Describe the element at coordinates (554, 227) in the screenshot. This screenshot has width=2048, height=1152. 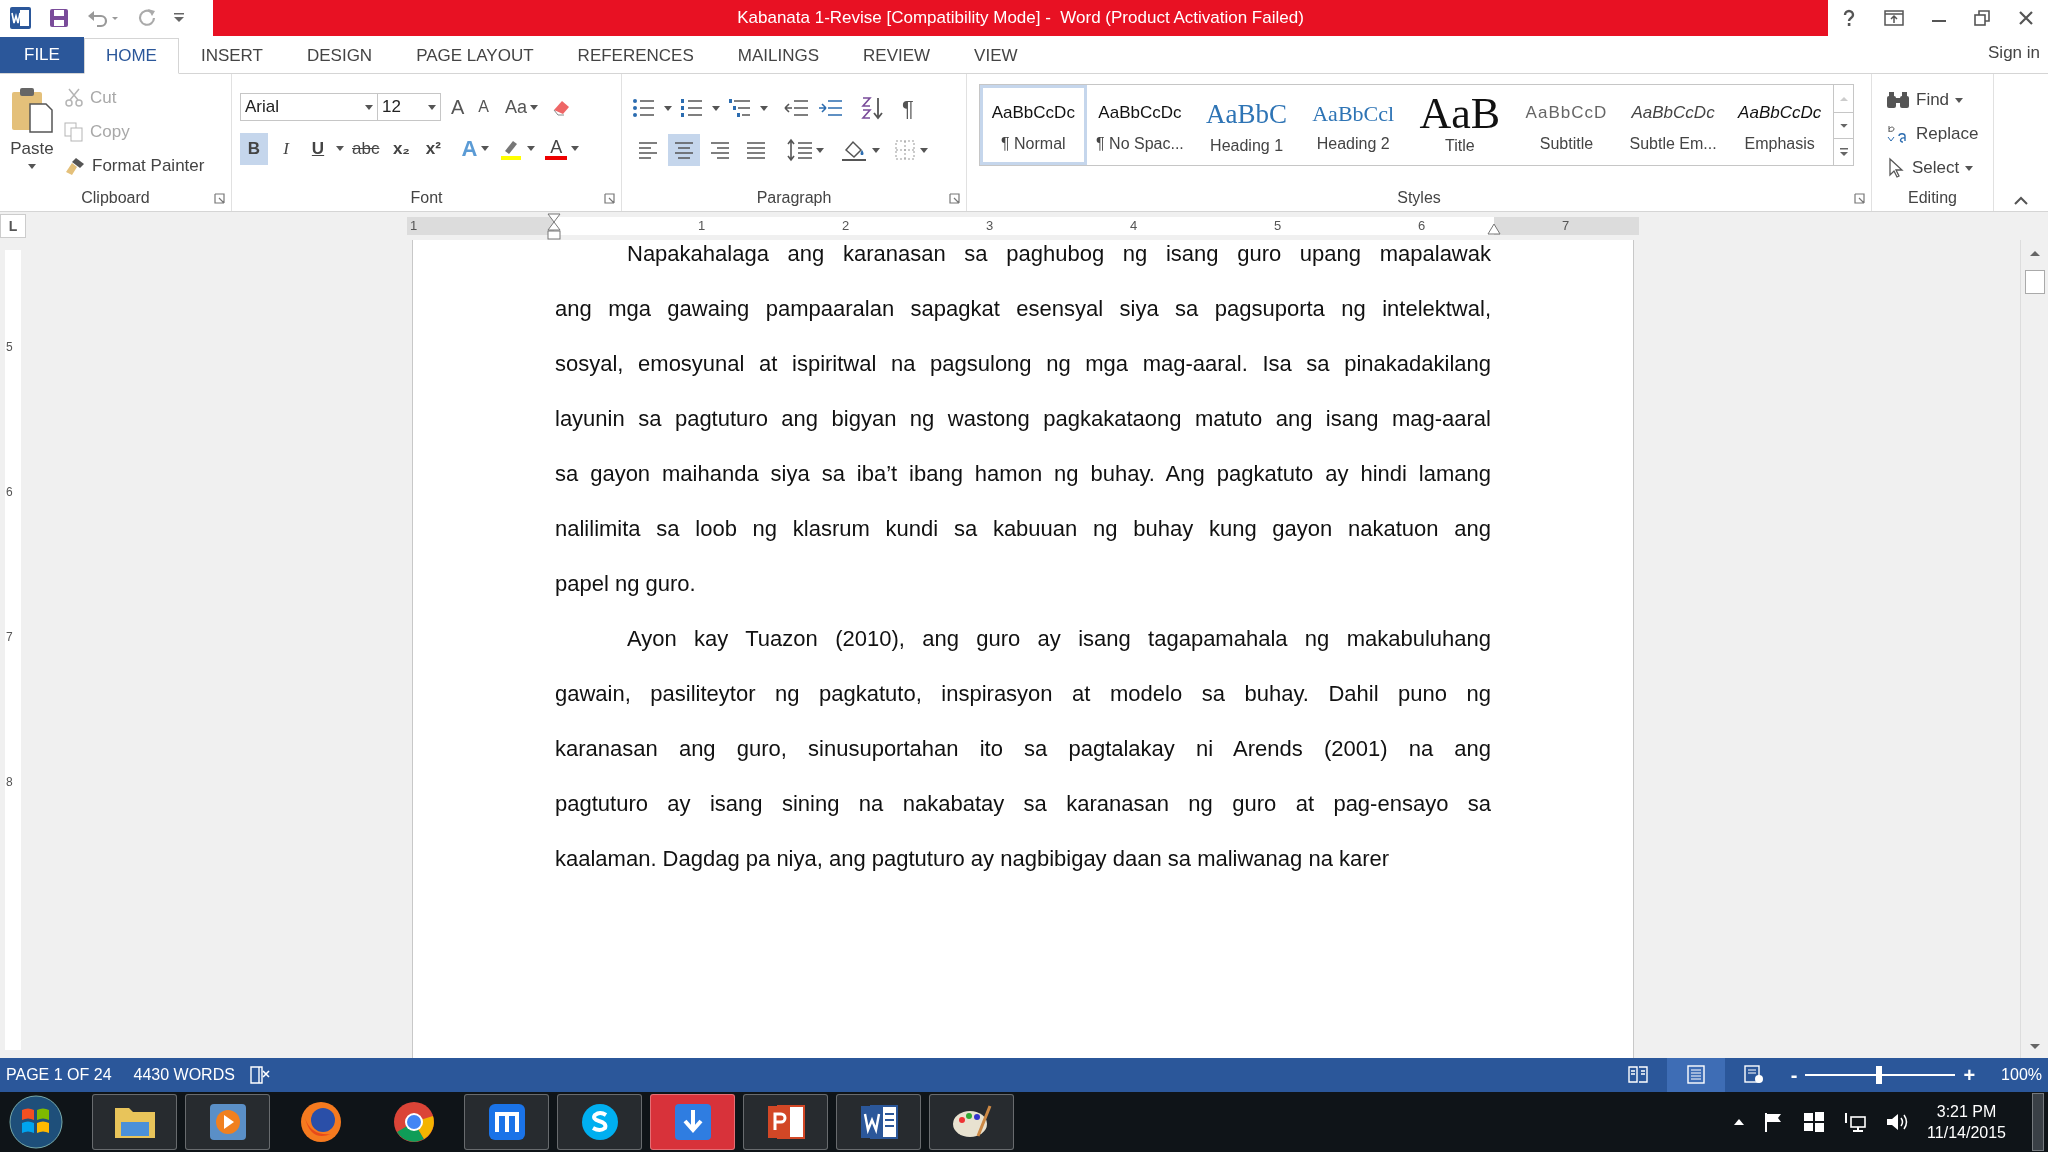
I see `indent-marker-icon` at that location.